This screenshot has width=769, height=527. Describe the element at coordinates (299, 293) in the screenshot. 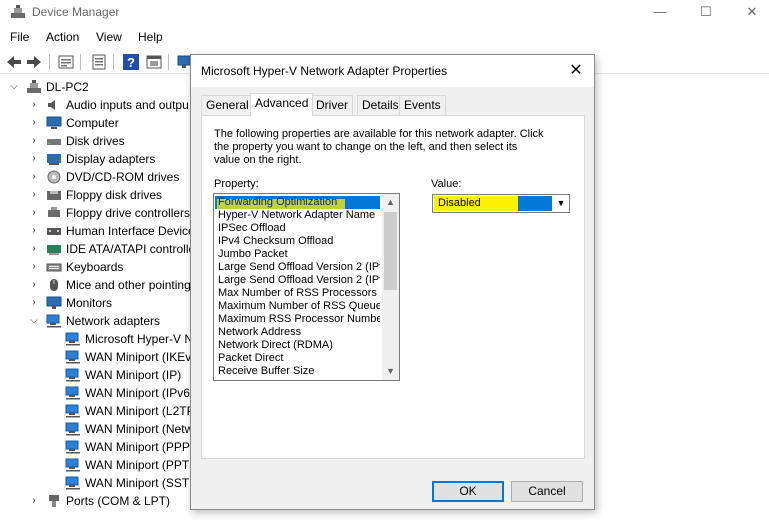

I see `property-item: Max Number of RSS Processors` at that location.